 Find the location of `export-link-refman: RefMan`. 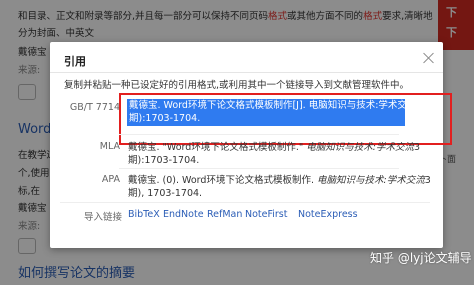

export-link-refman: RefMan is located at coordinates (224, 214).